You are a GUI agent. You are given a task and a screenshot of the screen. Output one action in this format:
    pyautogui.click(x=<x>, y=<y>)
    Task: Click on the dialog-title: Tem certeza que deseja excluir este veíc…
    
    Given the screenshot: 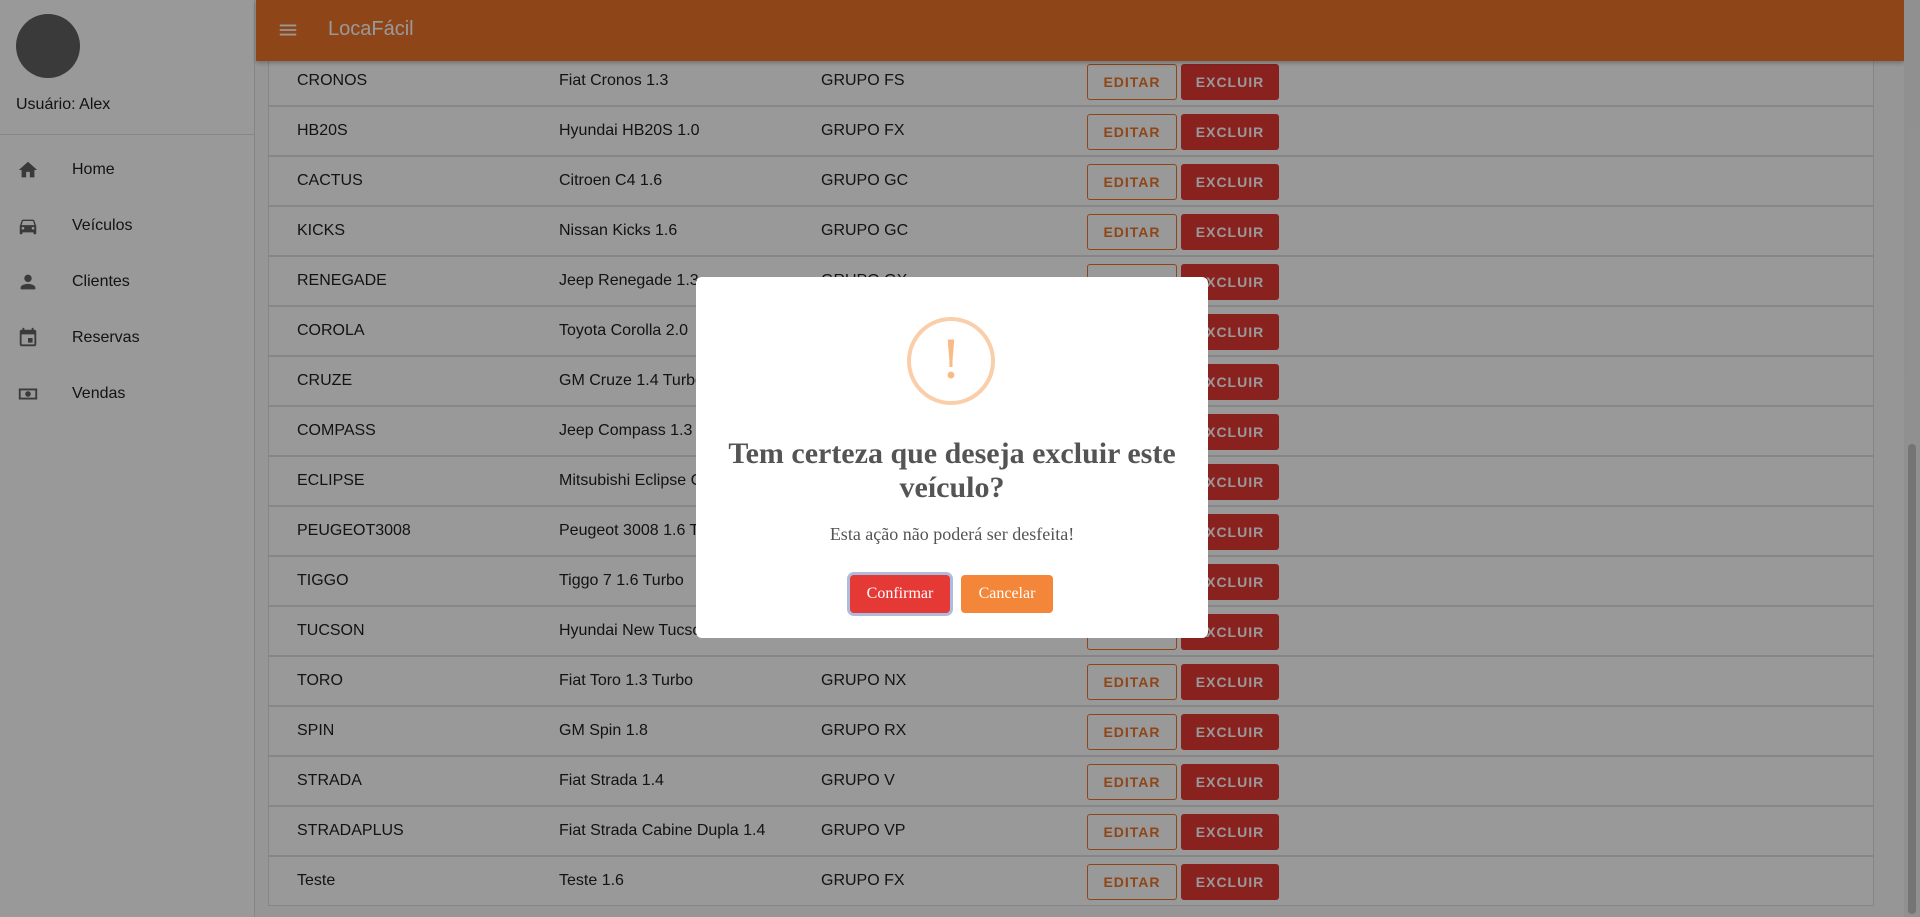 What is the action you would take?
    pyautogui.click(x=952, y=470)
    